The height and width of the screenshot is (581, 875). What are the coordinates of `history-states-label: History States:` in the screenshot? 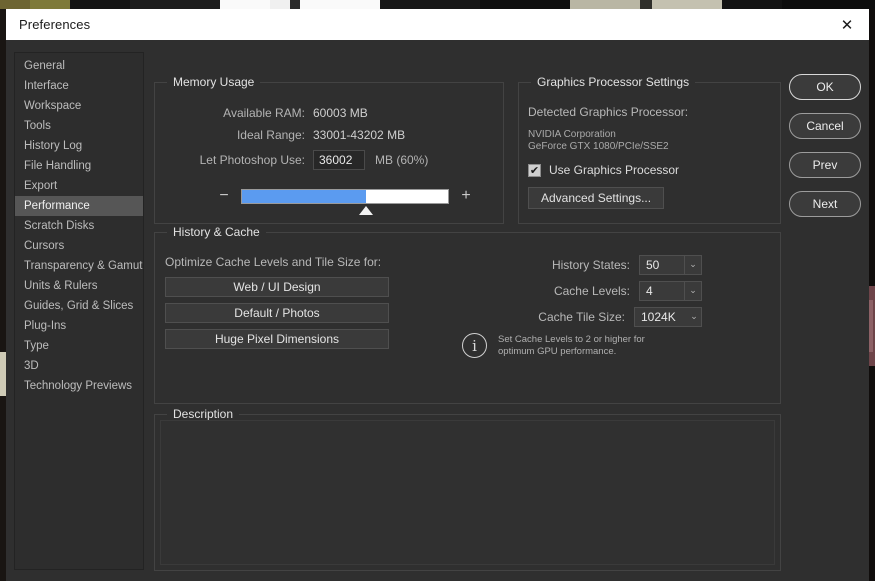 It's located at (590, 265).